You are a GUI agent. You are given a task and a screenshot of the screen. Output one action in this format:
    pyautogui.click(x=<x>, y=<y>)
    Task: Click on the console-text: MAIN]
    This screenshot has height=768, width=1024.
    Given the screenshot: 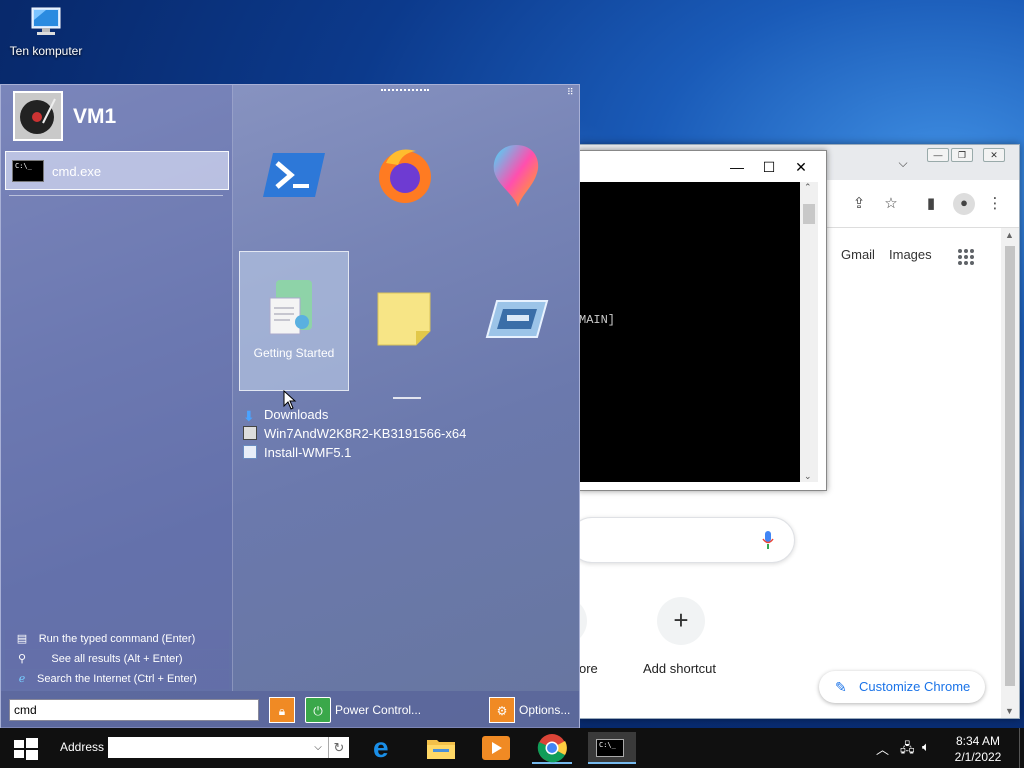 What is the action you would take?
    pyautogui.click(x=597, y=320)
    